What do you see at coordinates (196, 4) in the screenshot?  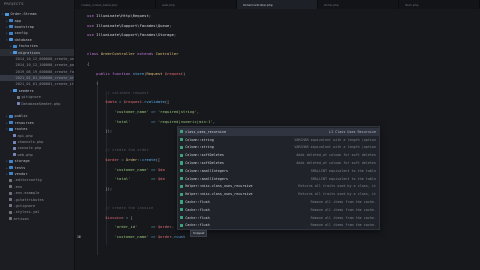 I see `editor-tab: web.php` at bounding box center [196, 4].